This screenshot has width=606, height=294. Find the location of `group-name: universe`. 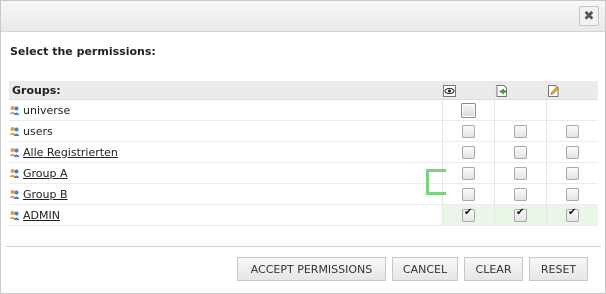

group-name: universe is located at coordinates (47, 110).